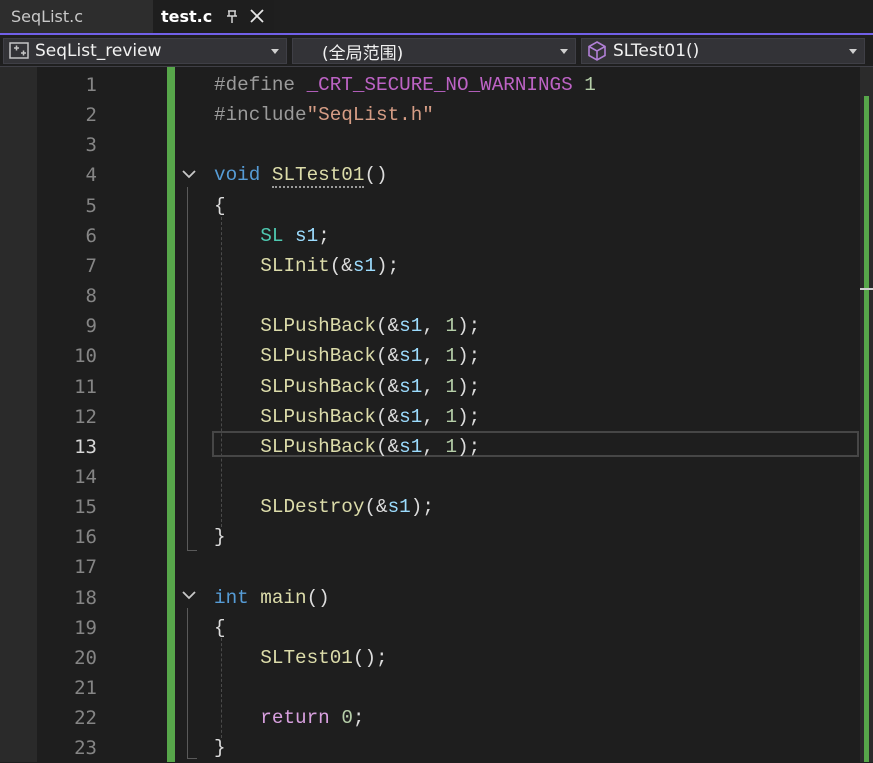 The image size is (873, 763). I want to click on line-number: 21, so click(85, 688).